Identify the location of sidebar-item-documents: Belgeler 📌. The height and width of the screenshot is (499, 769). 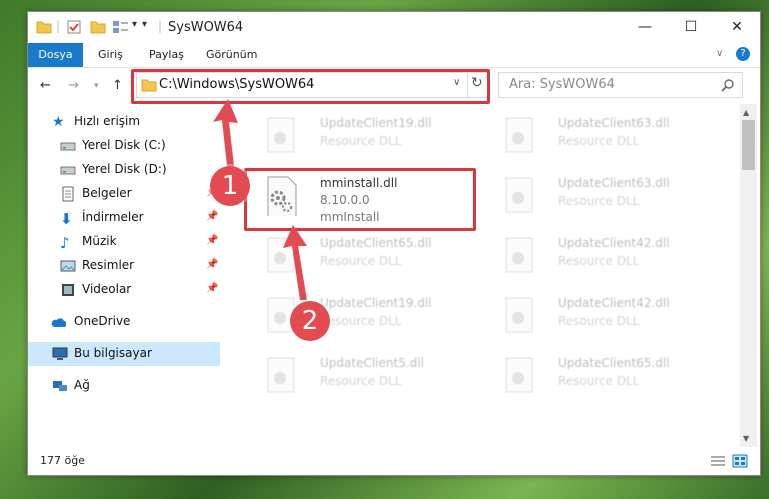
(124, 194).